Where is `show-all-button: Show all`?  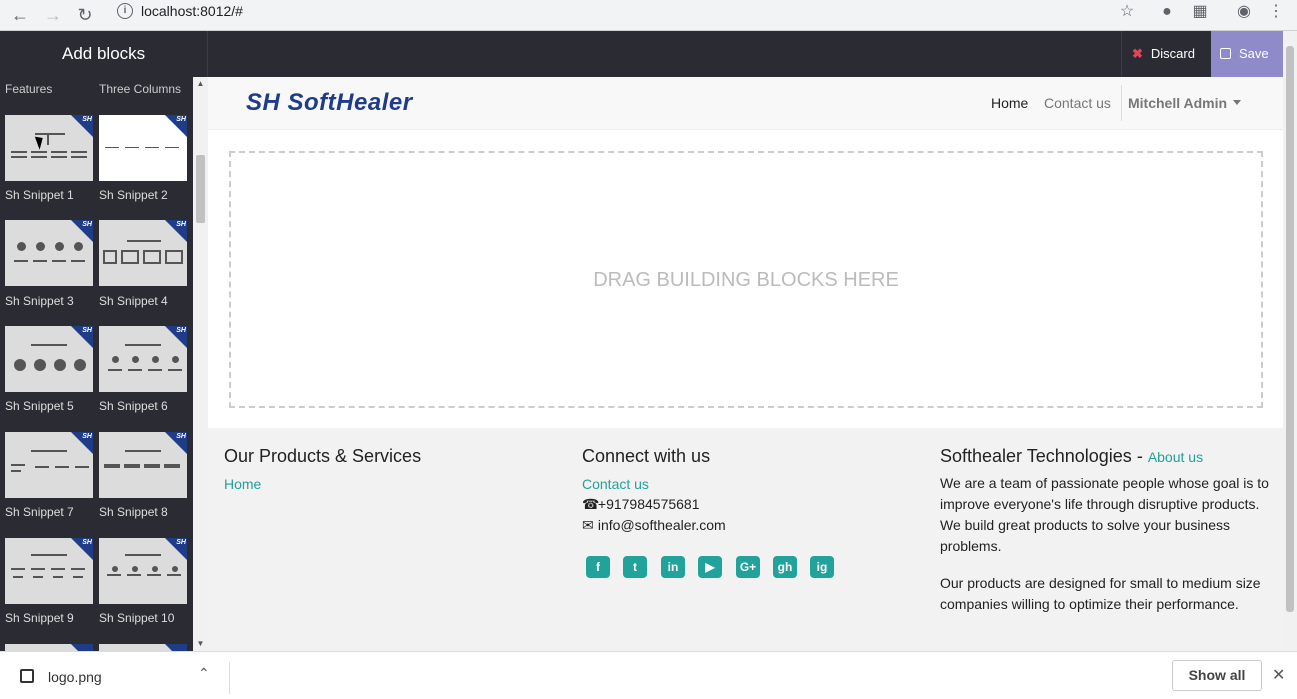 show-all-button: Show all is located at coordinates (1217, 675).